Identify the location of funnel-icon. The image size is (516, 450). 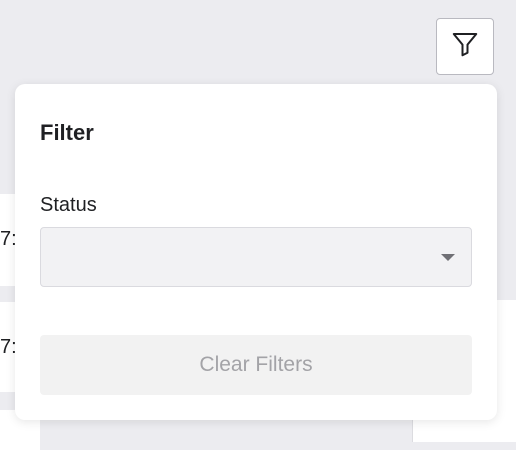
(465, 46).